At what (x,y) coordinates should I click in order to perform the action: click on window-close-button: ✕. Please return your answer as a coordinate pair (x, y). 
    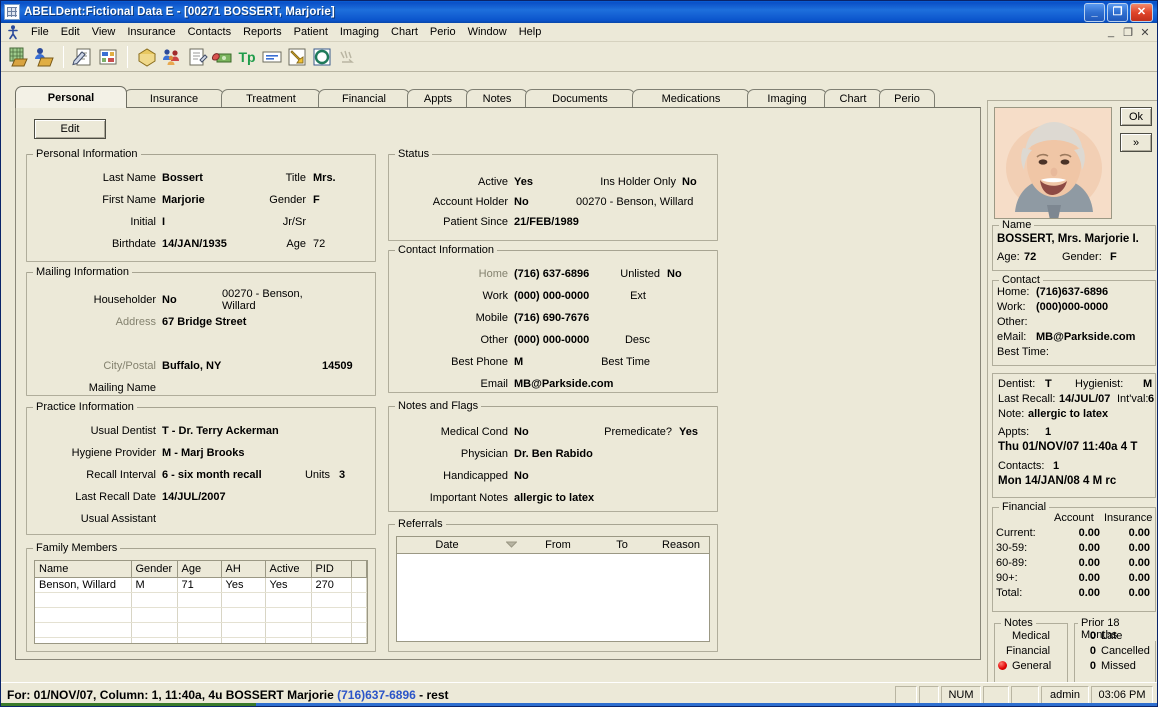
    Looking at the image, I should click on (1141, 12).